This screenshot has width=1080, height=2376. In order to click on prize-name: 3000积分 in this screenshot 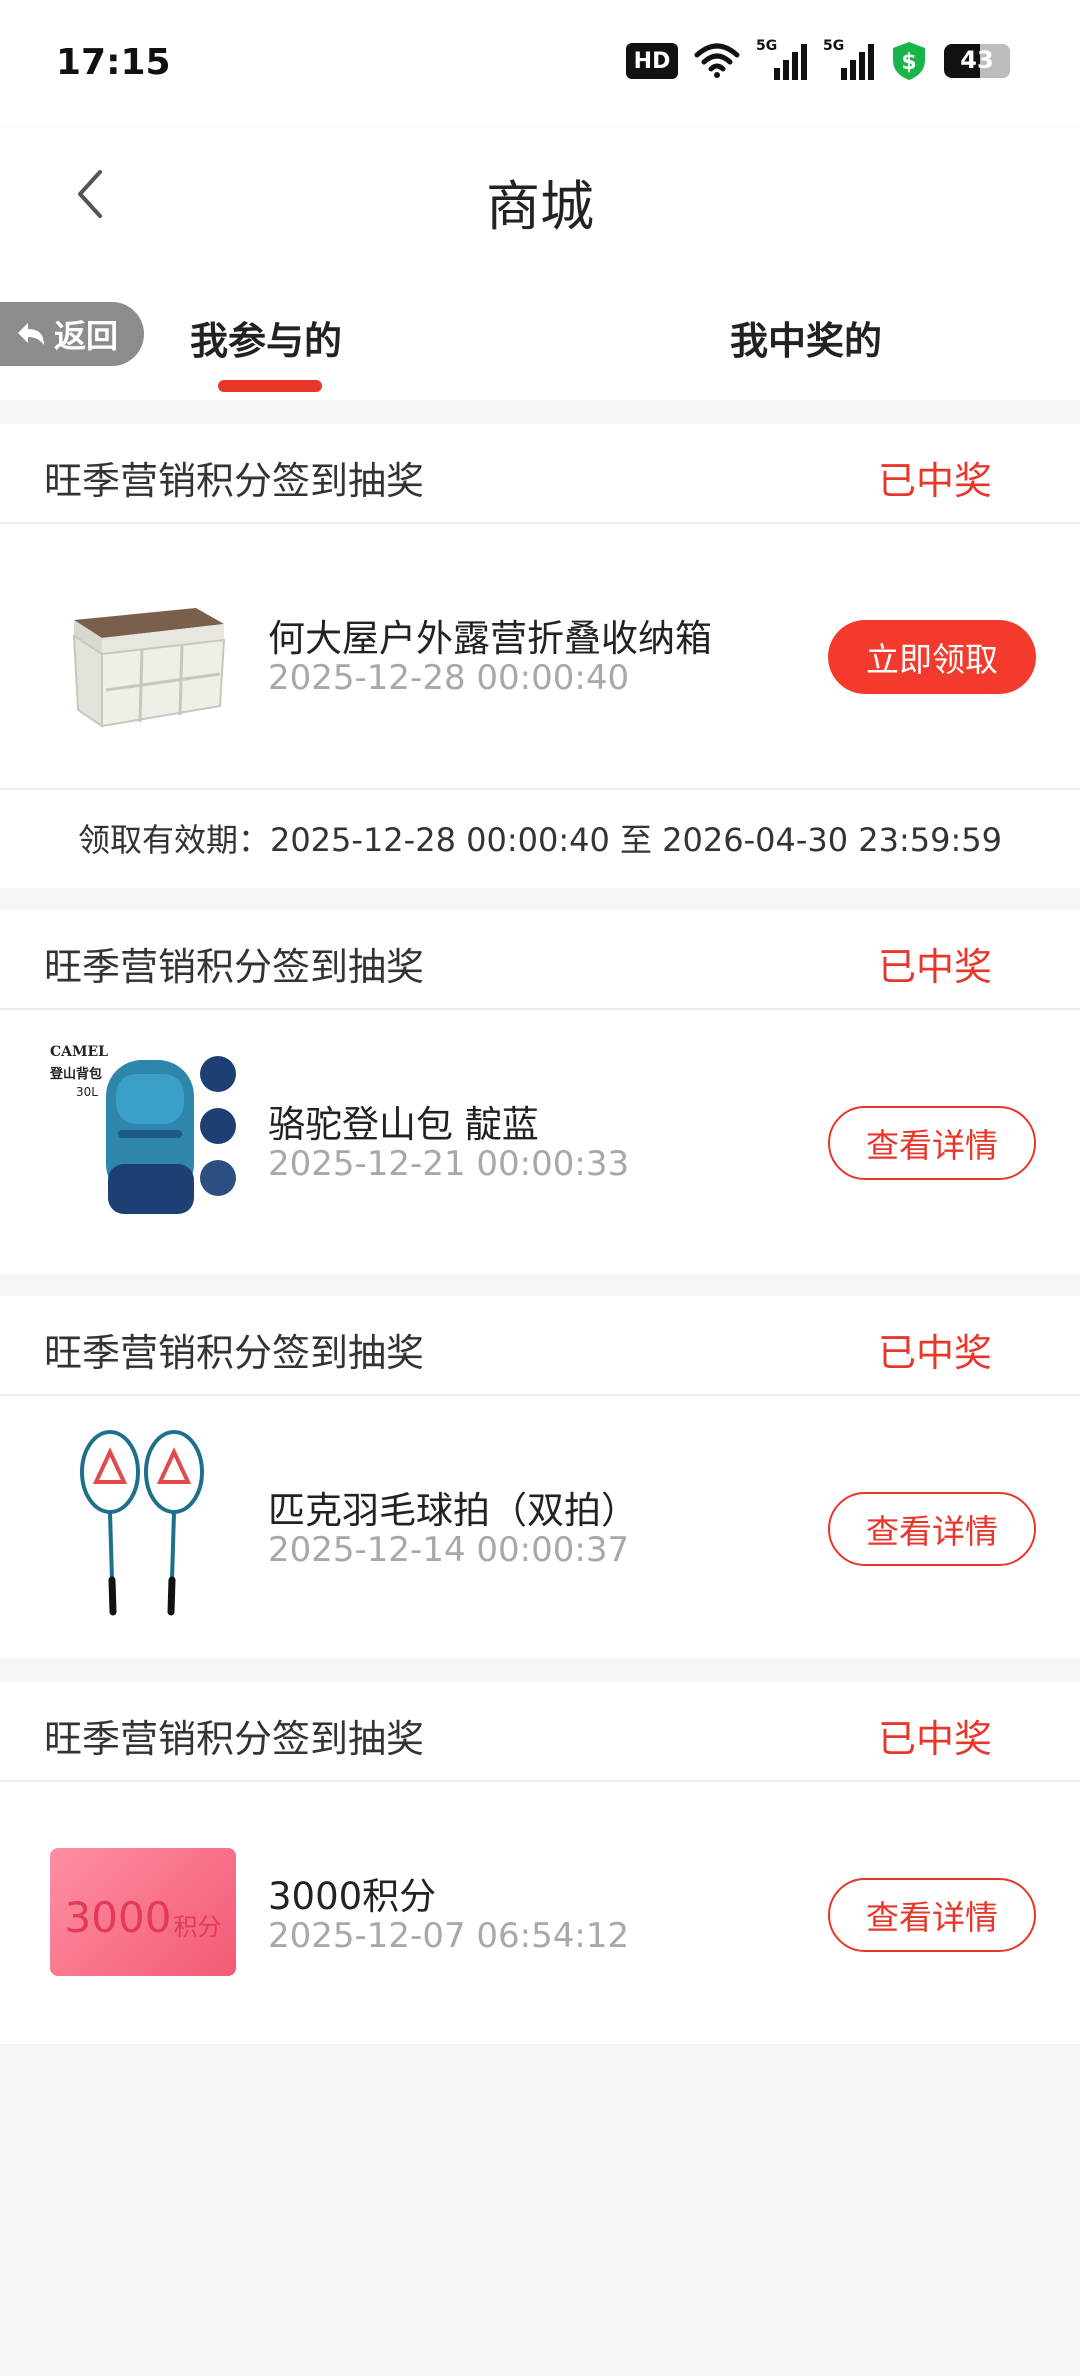, I will do `click(352, 1896)`.